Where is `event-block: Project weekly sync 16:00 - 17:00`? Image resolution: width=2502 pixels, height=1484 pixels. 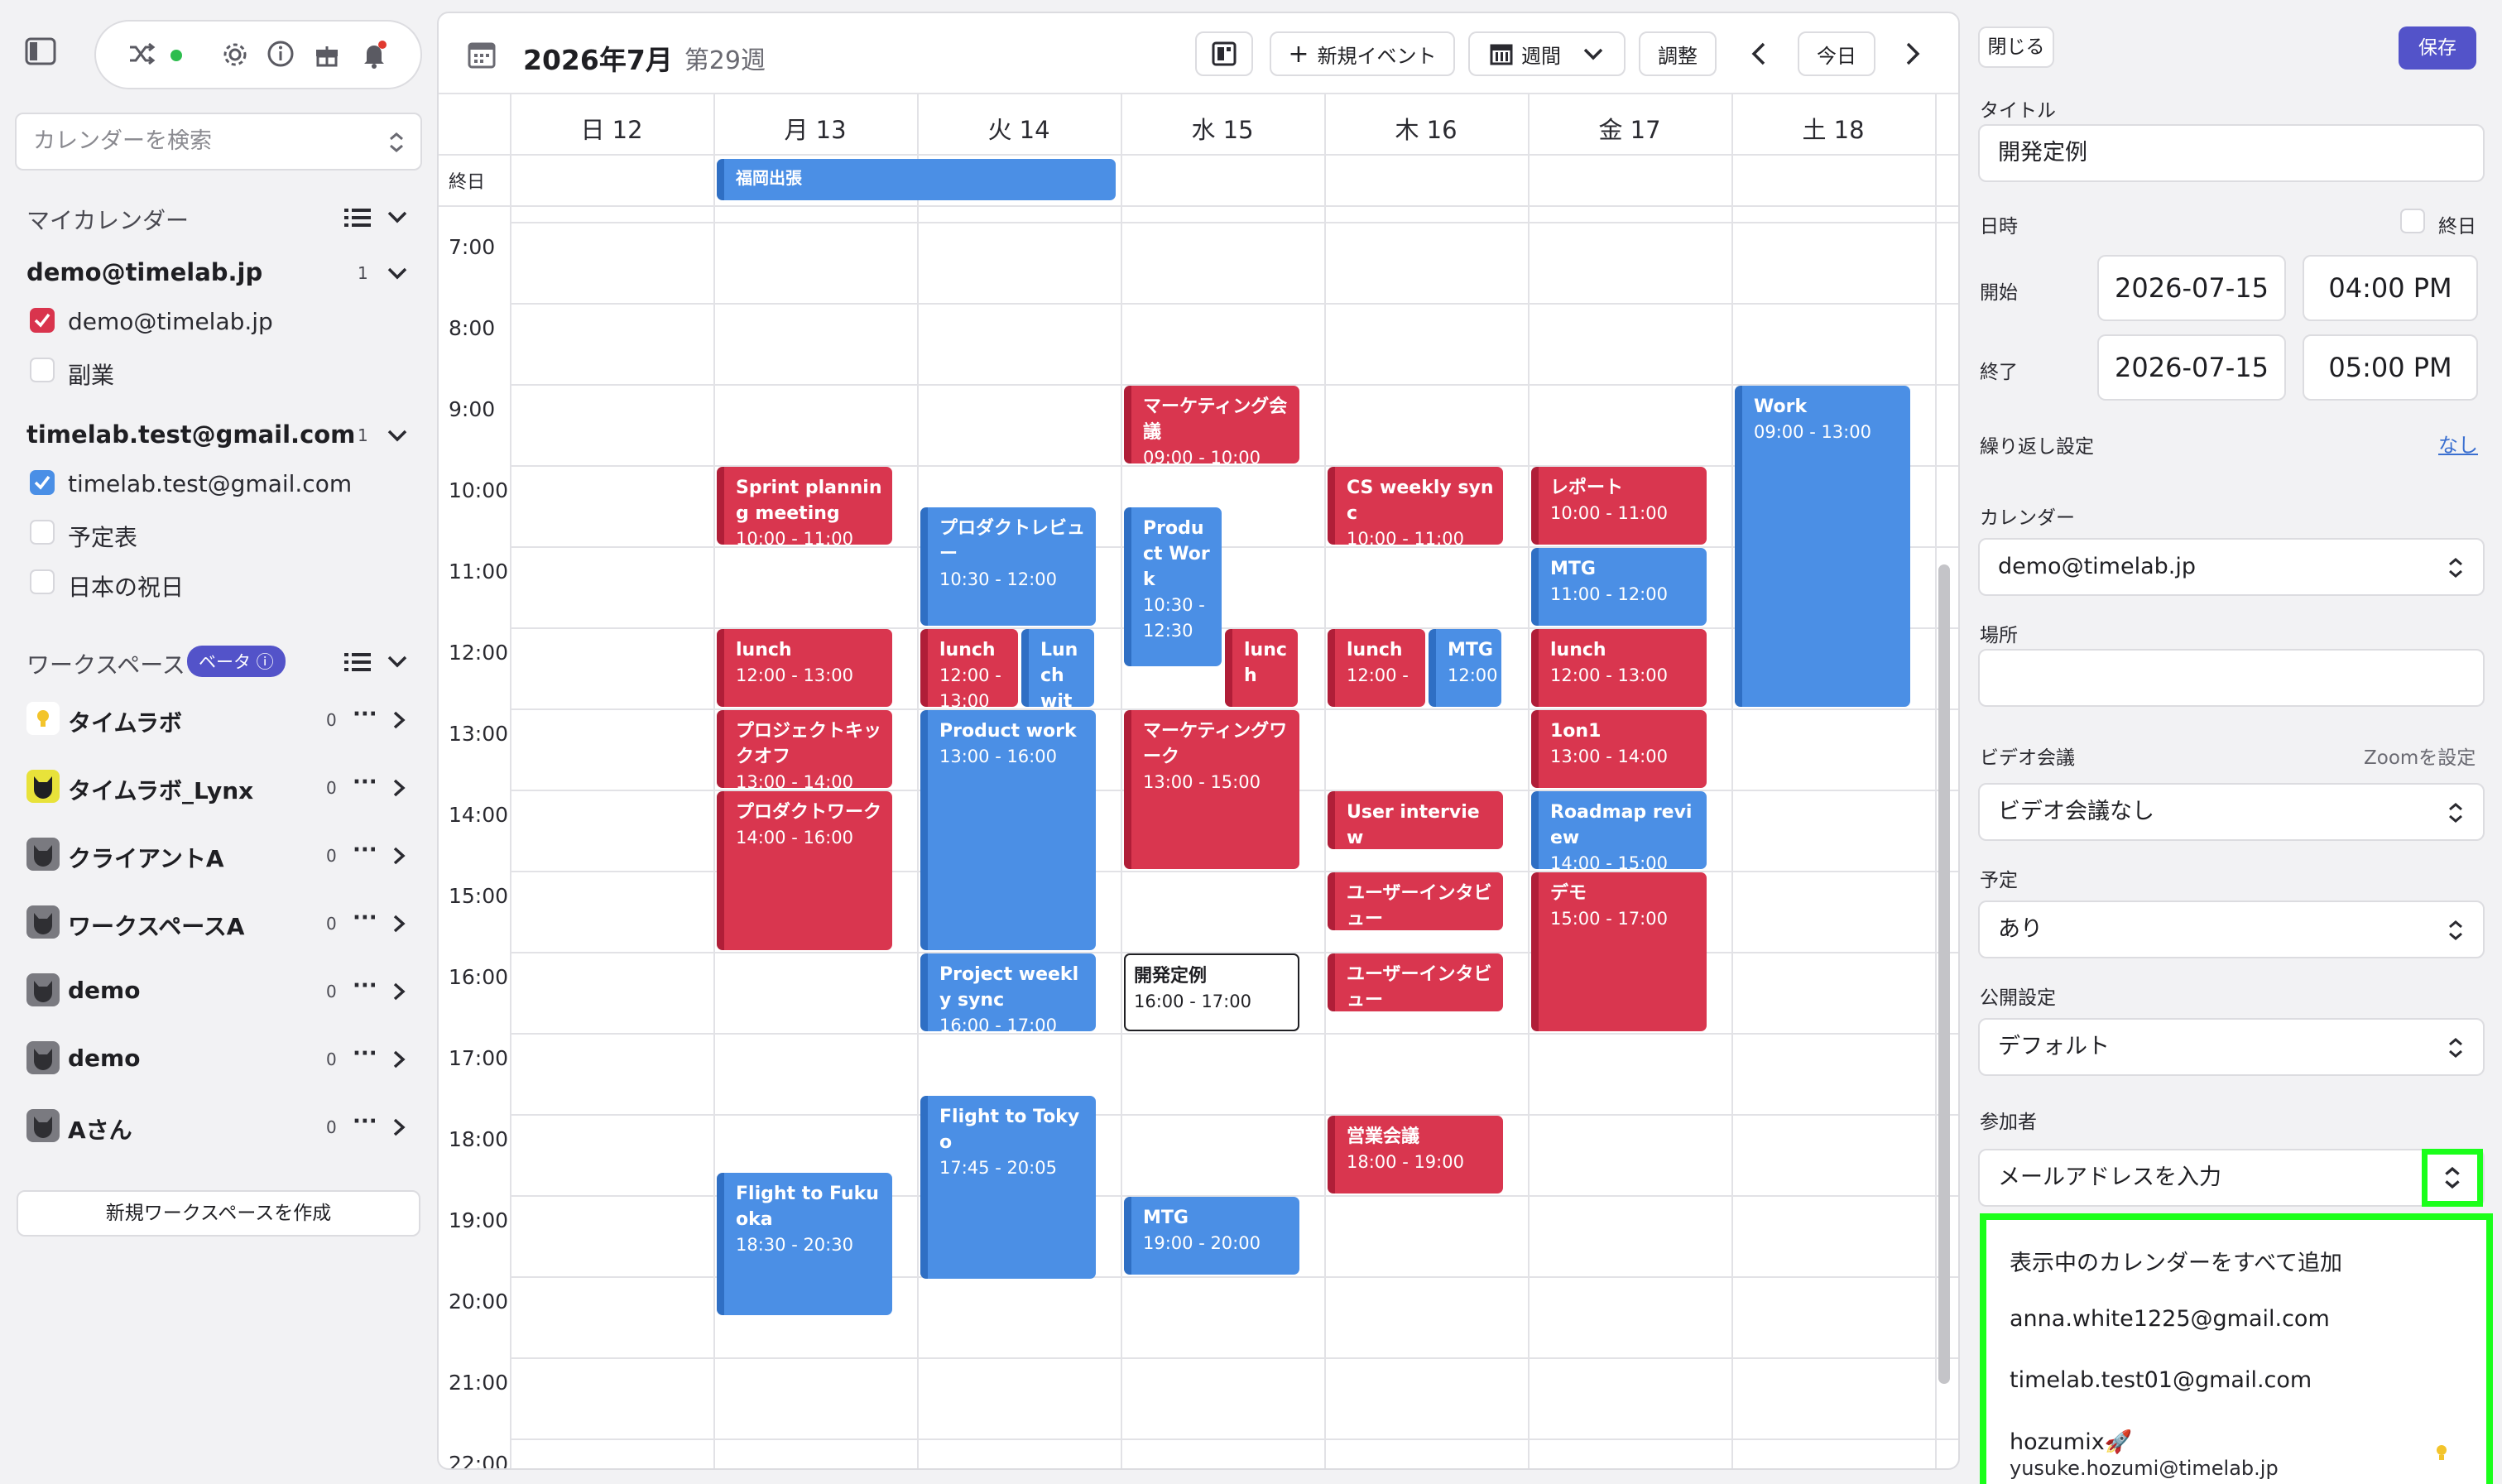 event-block: Project weekly sync 16:00 - 17:00 is located at coordinates (1008, 992).